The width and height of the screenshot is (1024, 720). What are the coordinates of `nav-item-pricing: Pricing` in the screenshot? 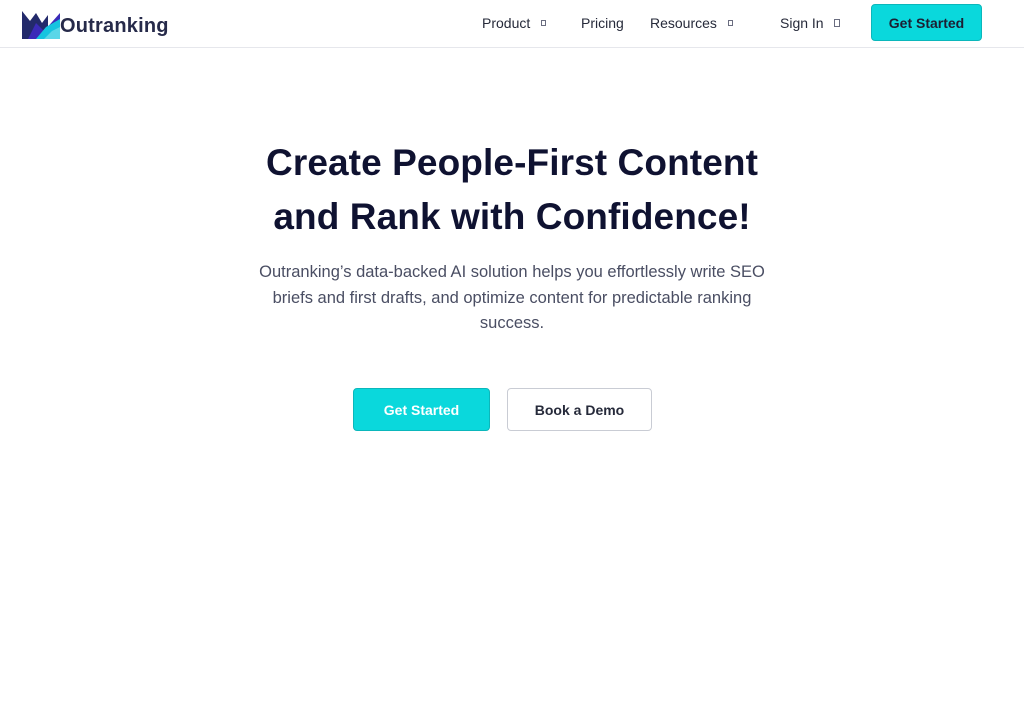 It's located at (602, 23).